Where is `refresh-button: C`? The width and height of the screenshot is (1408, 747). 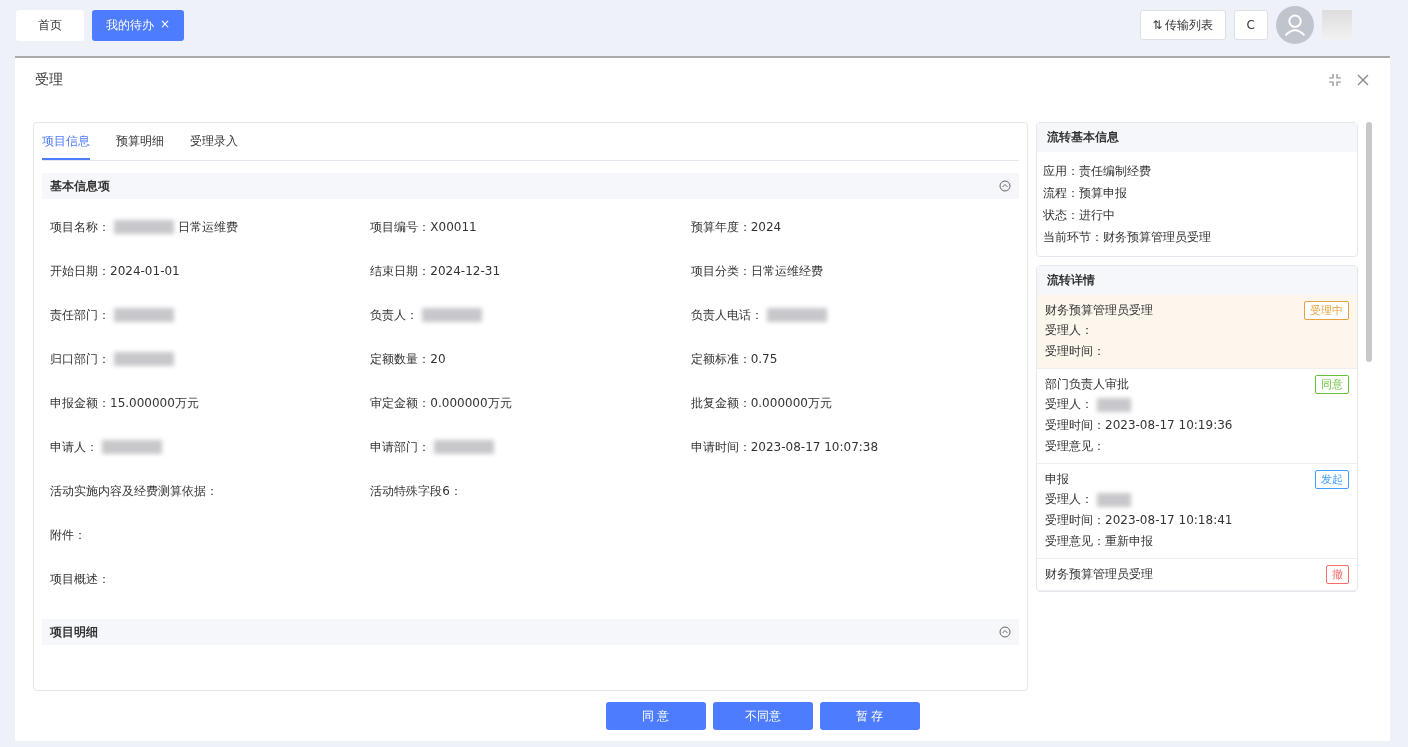 refresh-button: C is located at coordinates (1250, 25).